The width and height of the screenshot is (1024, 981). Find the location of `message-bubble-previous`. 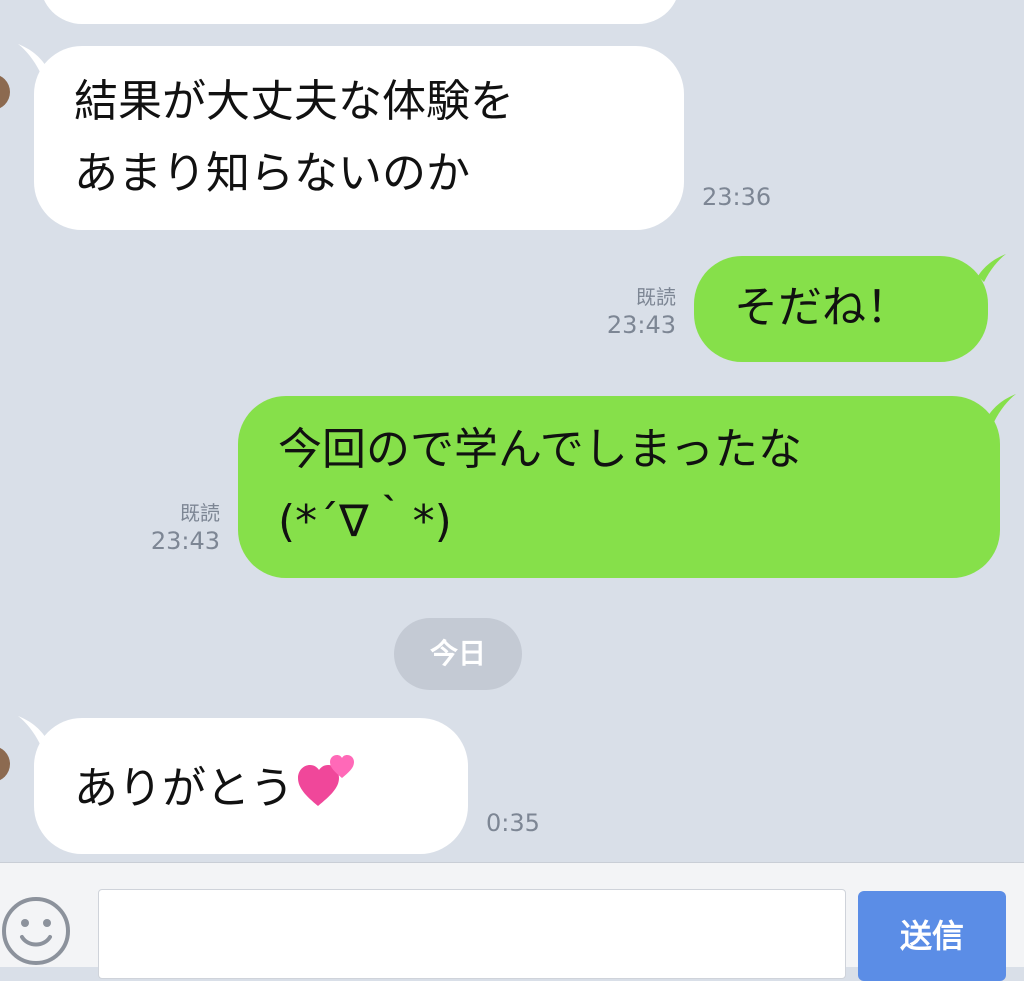

message-bubble-previous is located at coordinates (360, 12).